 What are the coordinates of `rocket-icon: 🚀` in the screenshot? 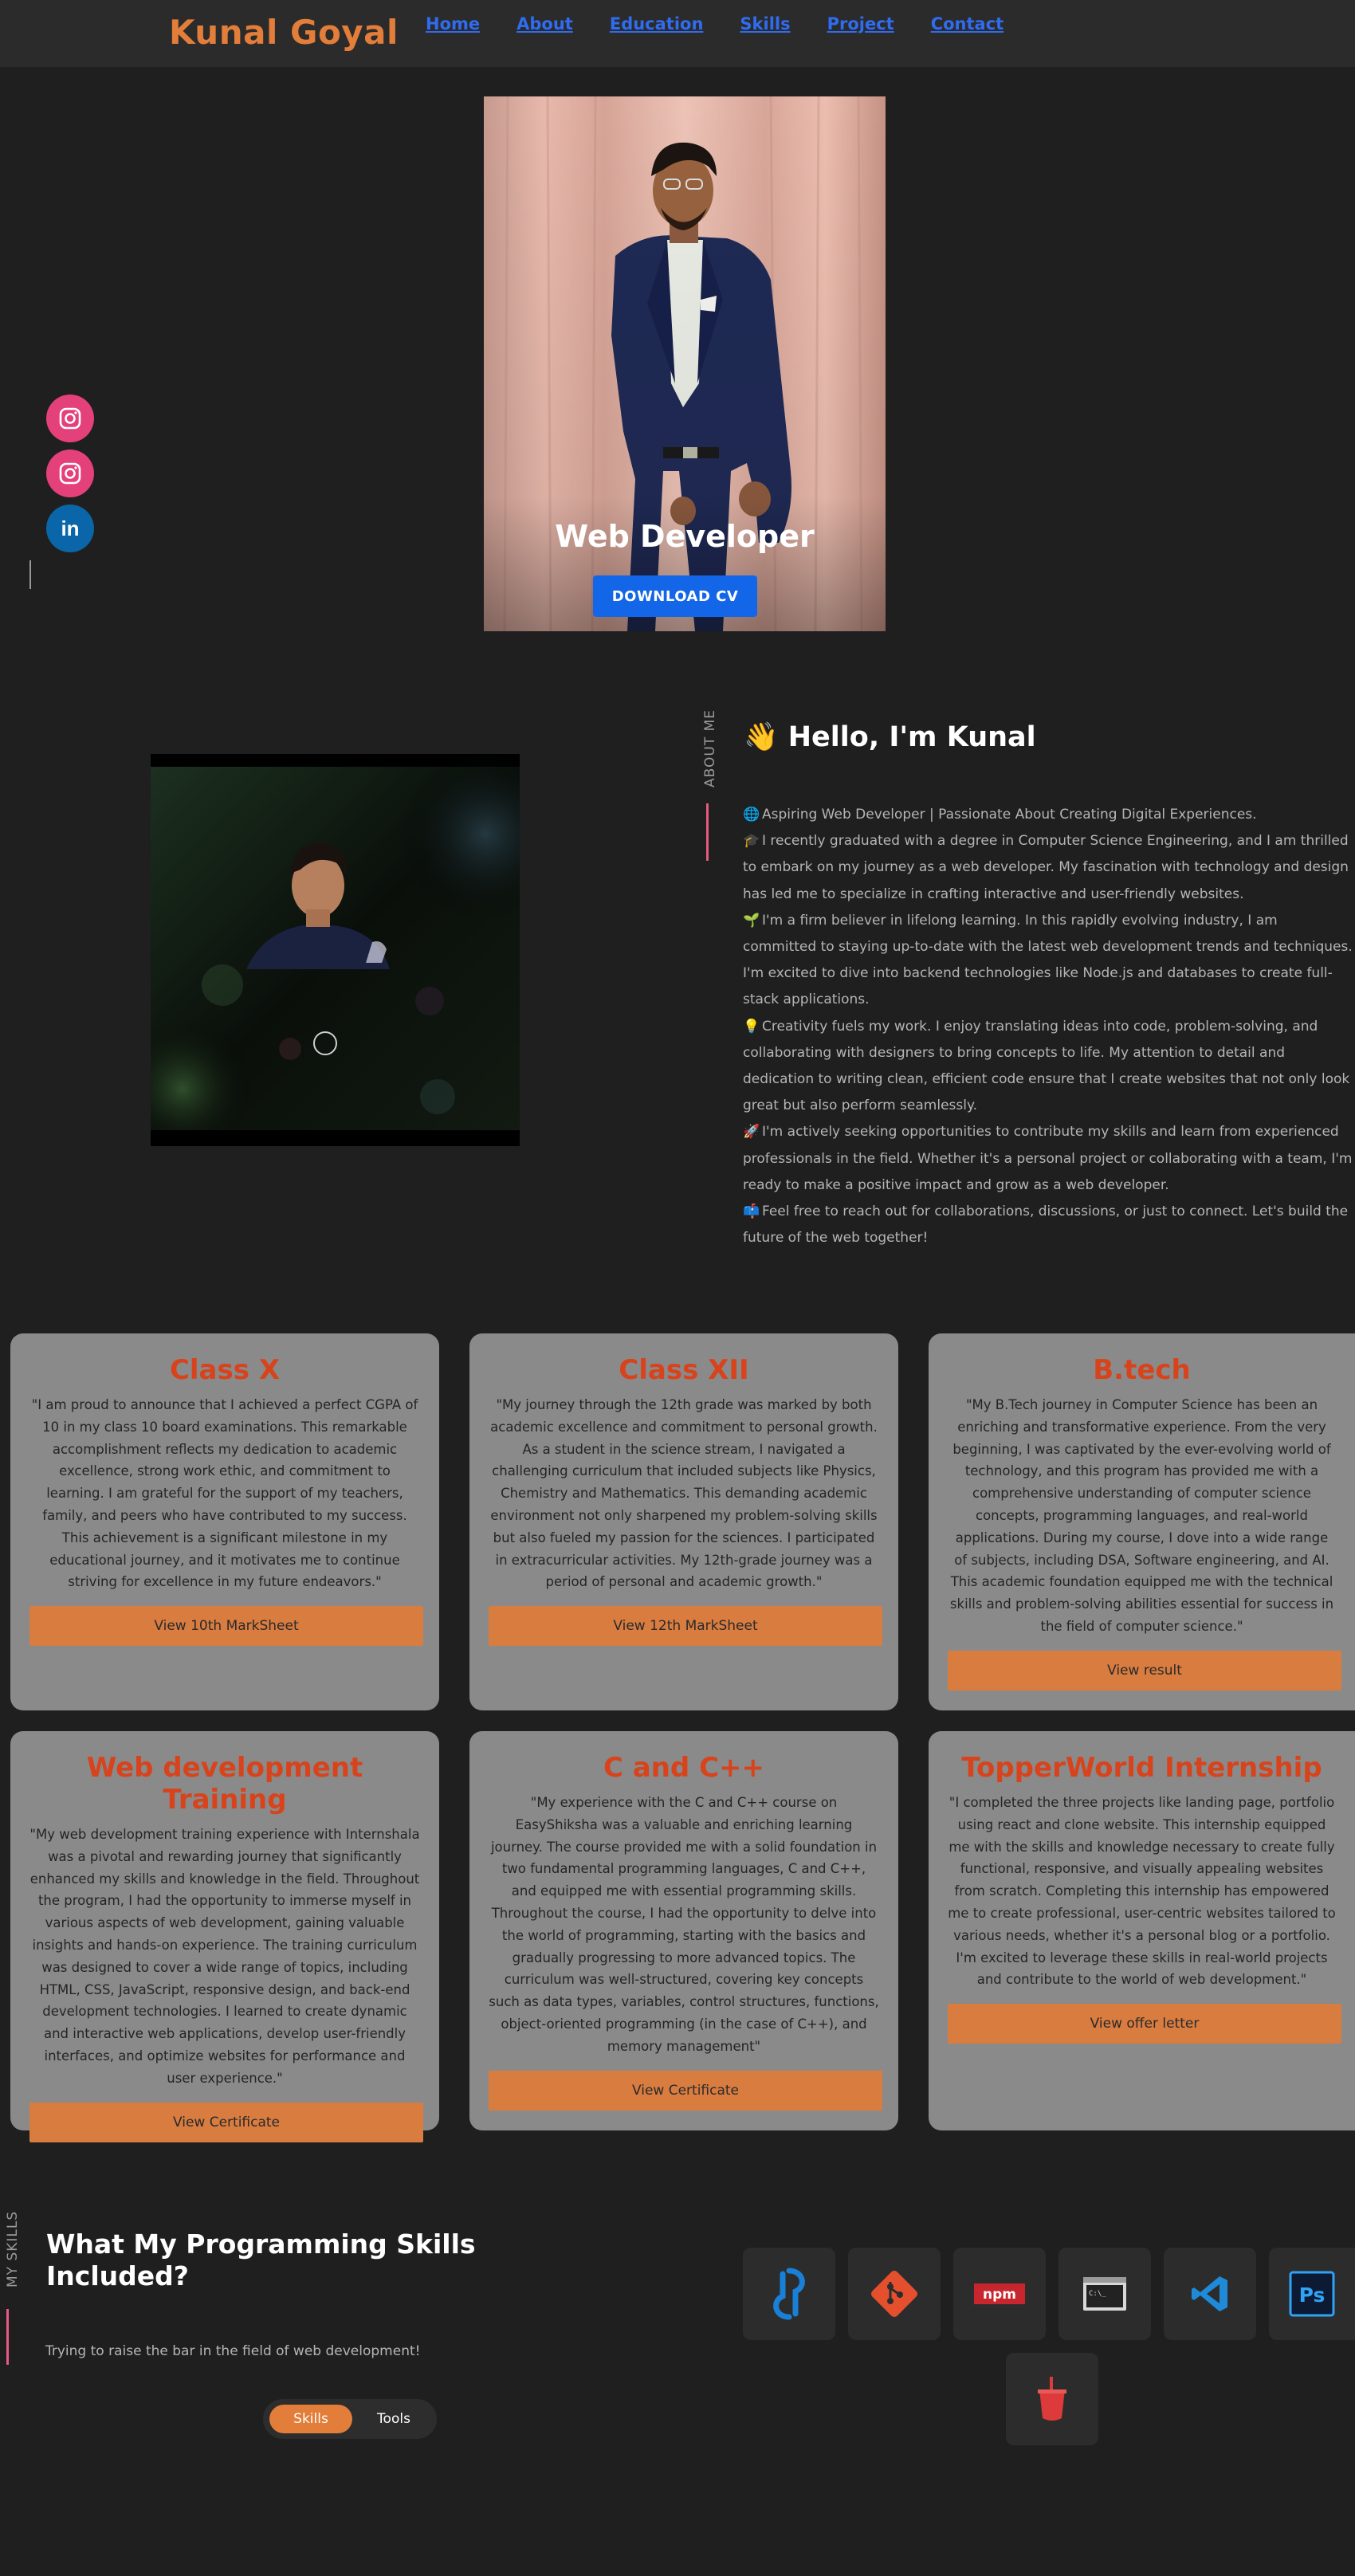 It's located at (752, 1132).